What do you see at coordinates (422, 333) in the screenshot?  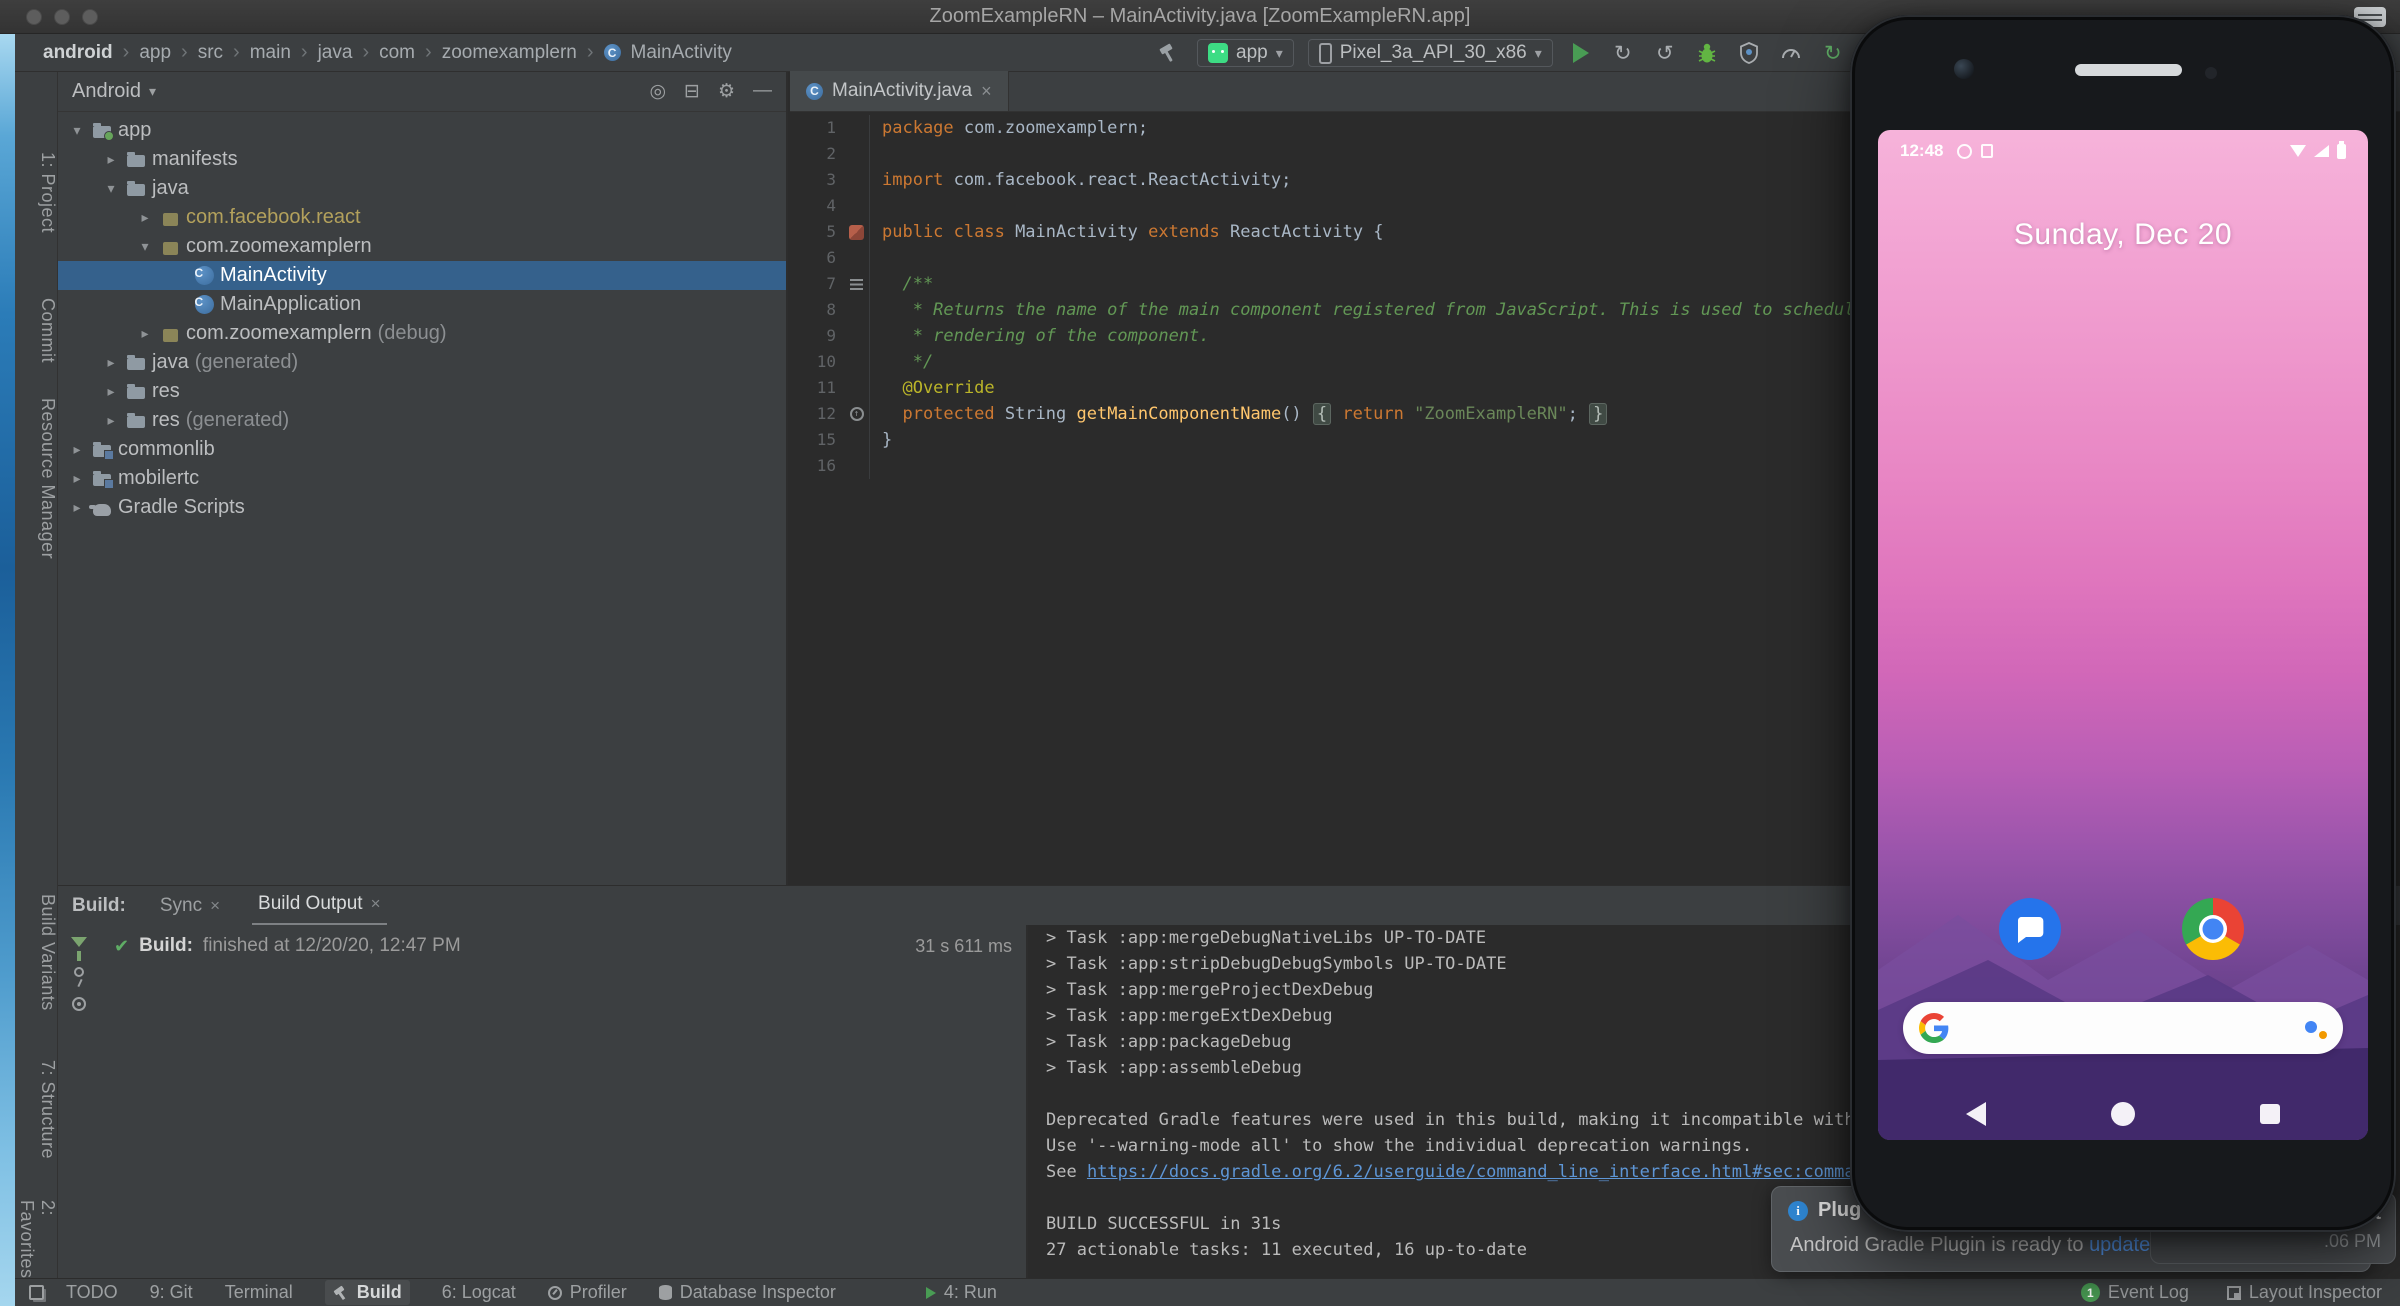 I see `tree-item-com-zoomexamplern: ▸ com.zoomexamplern (debug)` at bounding box center [422, 333].